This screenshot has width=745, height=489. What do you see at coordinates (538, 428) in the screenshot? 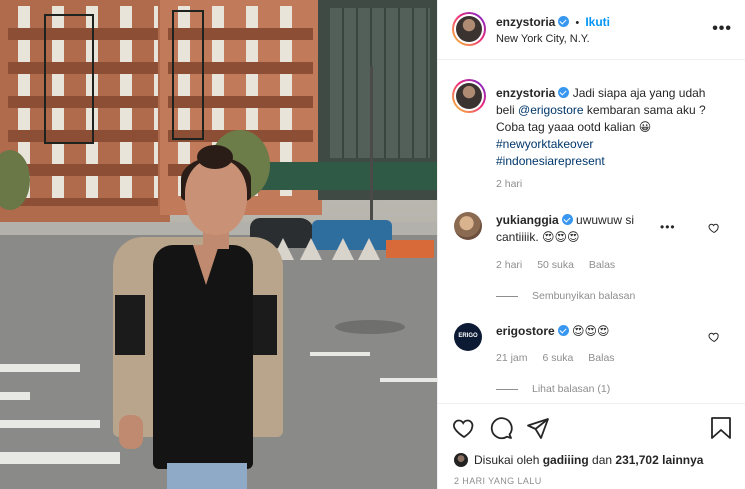
I see `share-icon` at bounding box center [538, 428].